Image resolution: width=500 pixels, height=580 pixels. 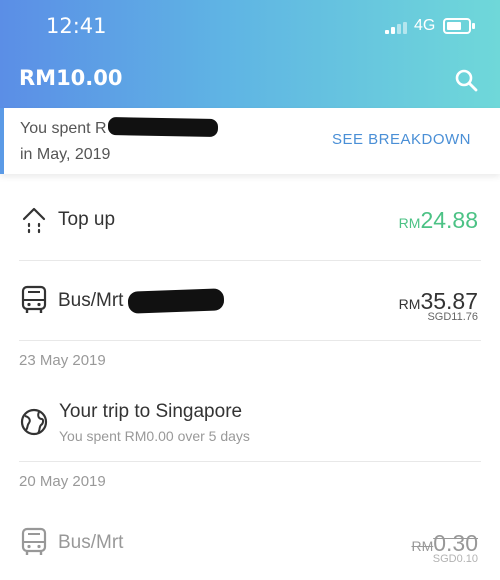 I want to click on see-breakdown-link: SEE BREAKDOWN, so click(x=401, y=139).